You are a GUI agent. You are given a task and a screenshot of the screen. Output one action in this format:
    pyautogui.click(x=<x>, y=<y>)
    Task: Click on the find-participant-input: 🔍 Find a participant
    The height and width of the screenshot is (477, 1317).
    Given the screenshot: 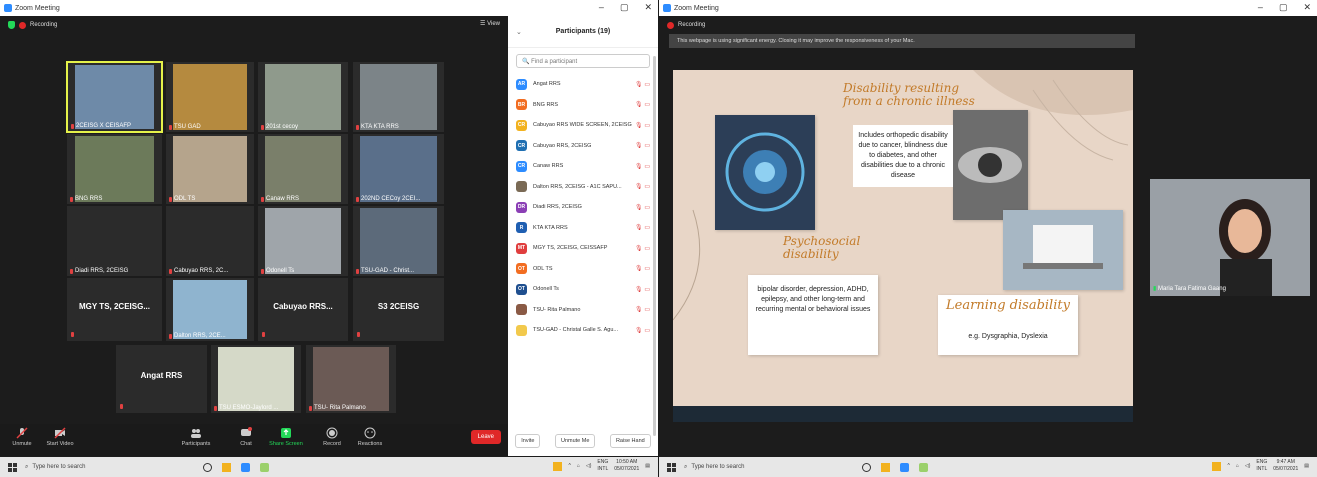 What is the action you would take?
    pyautogui.click(x=583, y=61)
    